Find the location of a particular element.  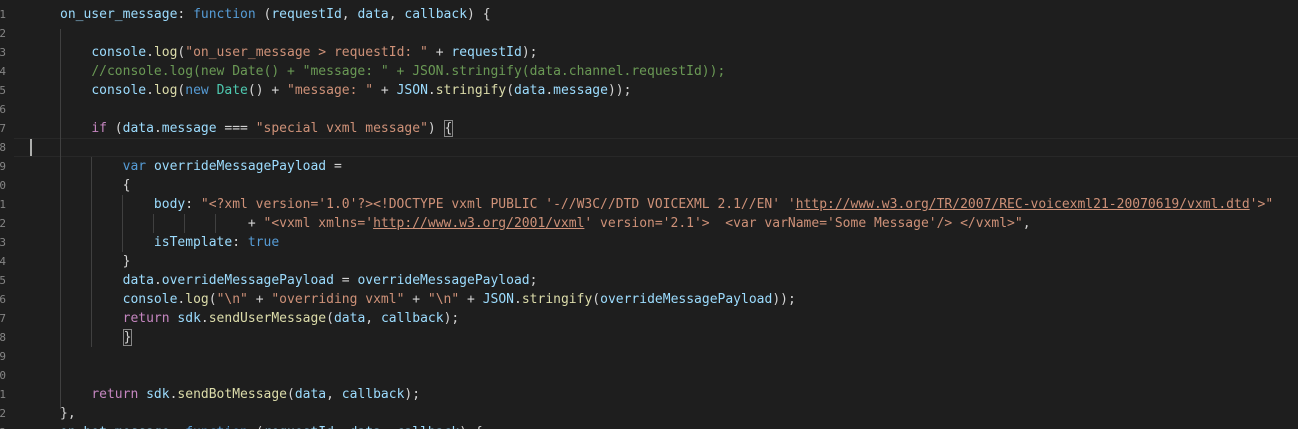

matching-bracket: } is located at coordinates (127, 337).